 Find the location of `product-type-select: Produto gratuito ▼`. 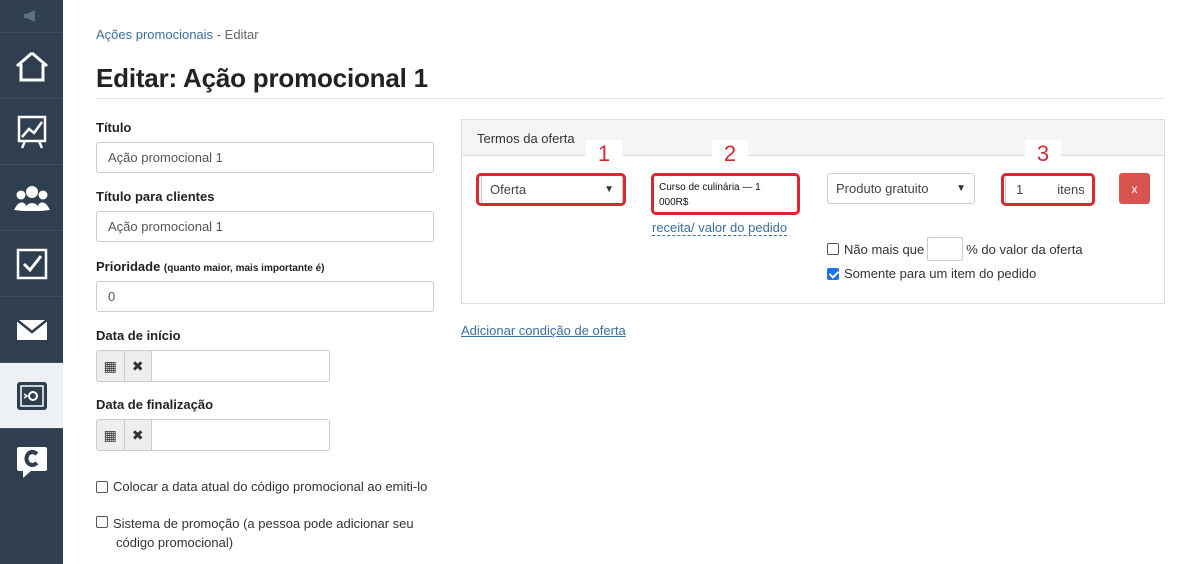

product-type-select: Produto gratuito ▼ is located at coordinates (901, 188).